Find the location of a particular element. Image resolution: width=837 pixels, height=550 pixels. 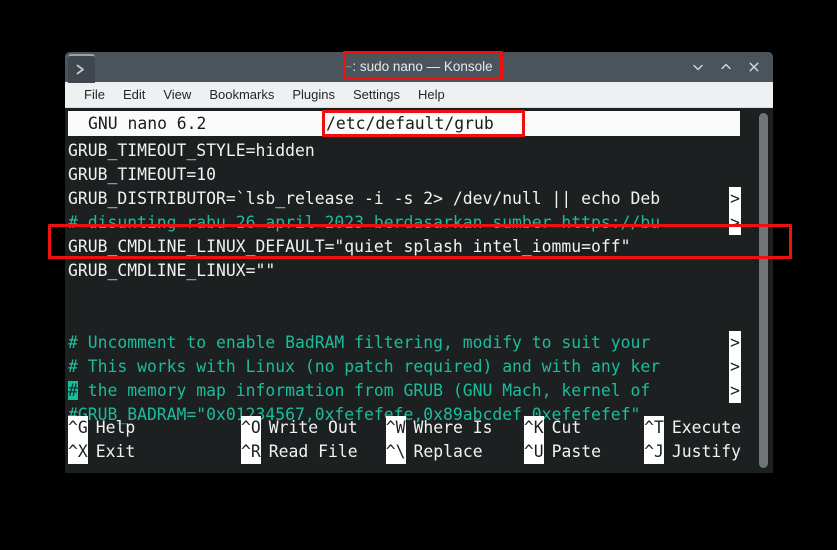

shortcut-label: Execute is located at coordinates (706, 427).